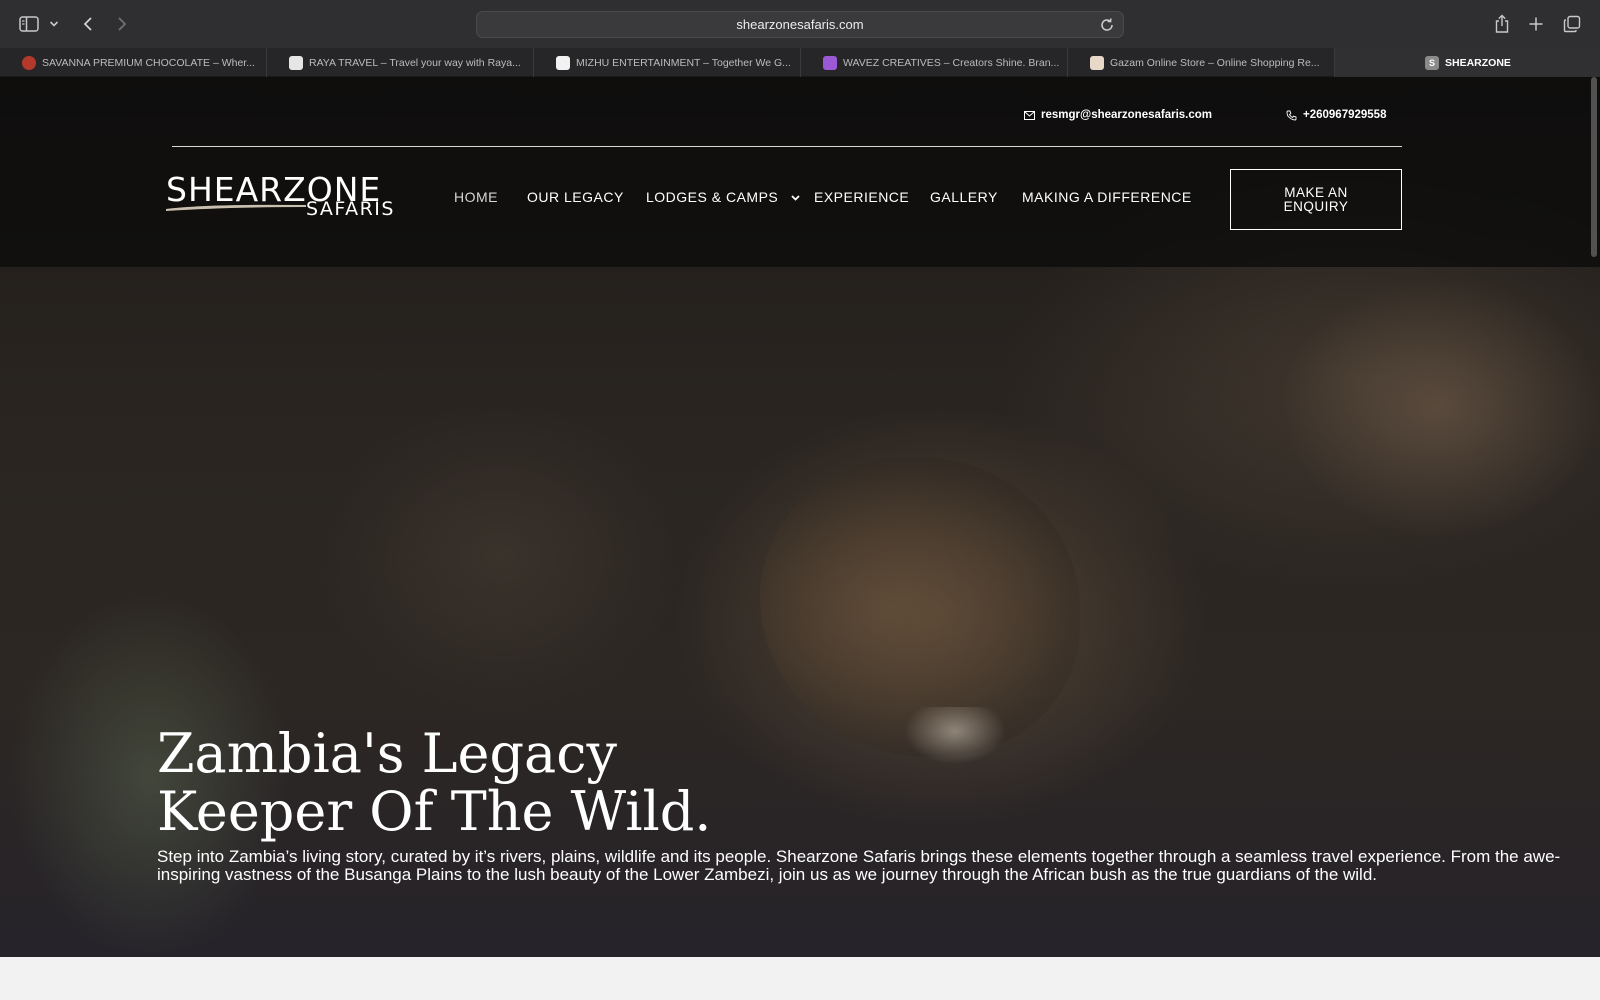 The height and width of the screenshot is (1000, 1600). Describe the element at coordinates (1572, 24) in the screenshot. I see `tab-overview-icon` at that location.